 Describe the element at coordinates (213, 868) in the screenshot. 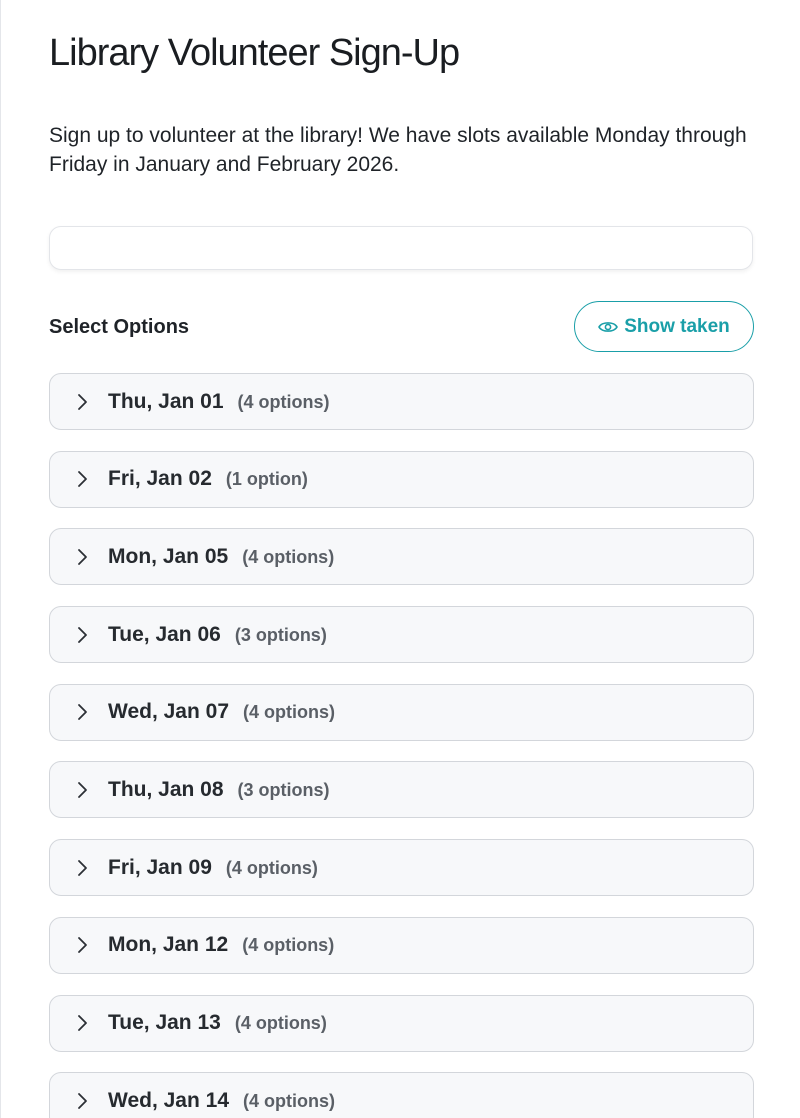

I see `date-label-wrap: Fri, Jan 09 (4 options)` at that location.